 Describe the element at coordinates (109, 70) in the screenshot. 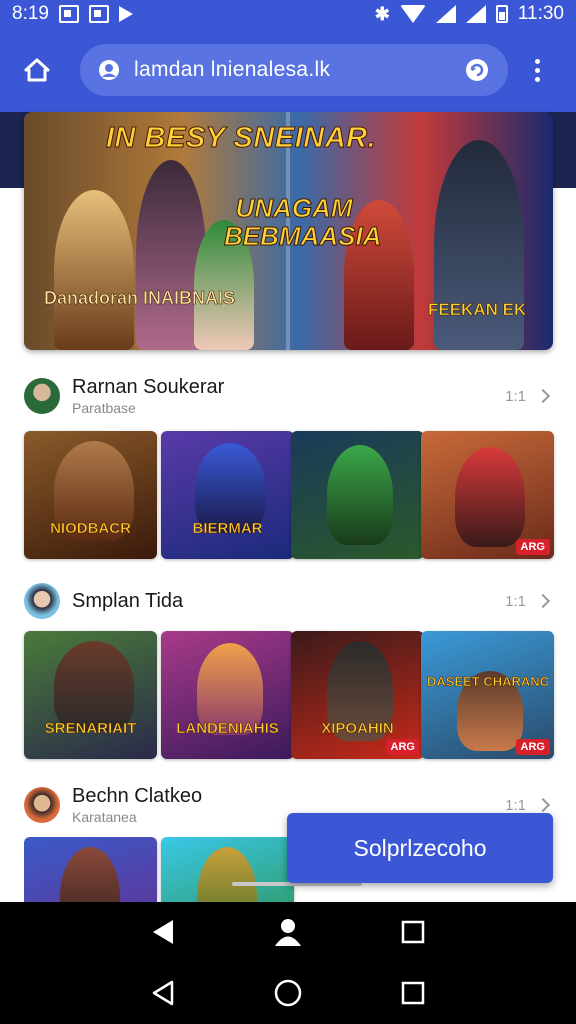

I see `user-pin-icon` at that location.